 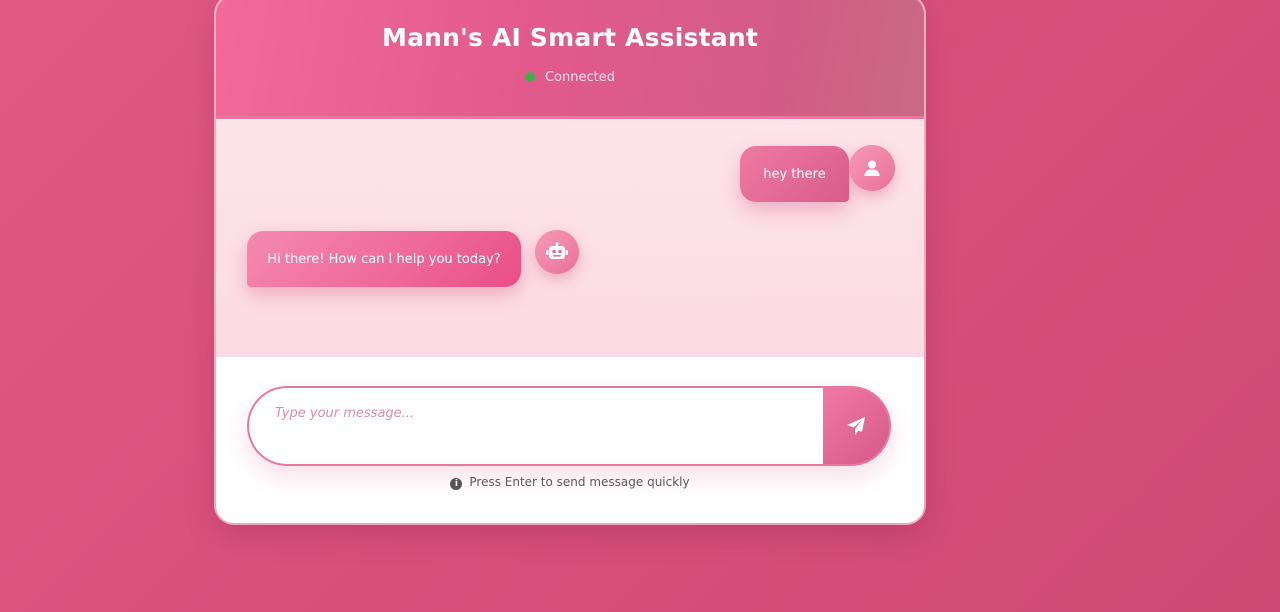 I want to click on send-button, so click(x=857, y=426).